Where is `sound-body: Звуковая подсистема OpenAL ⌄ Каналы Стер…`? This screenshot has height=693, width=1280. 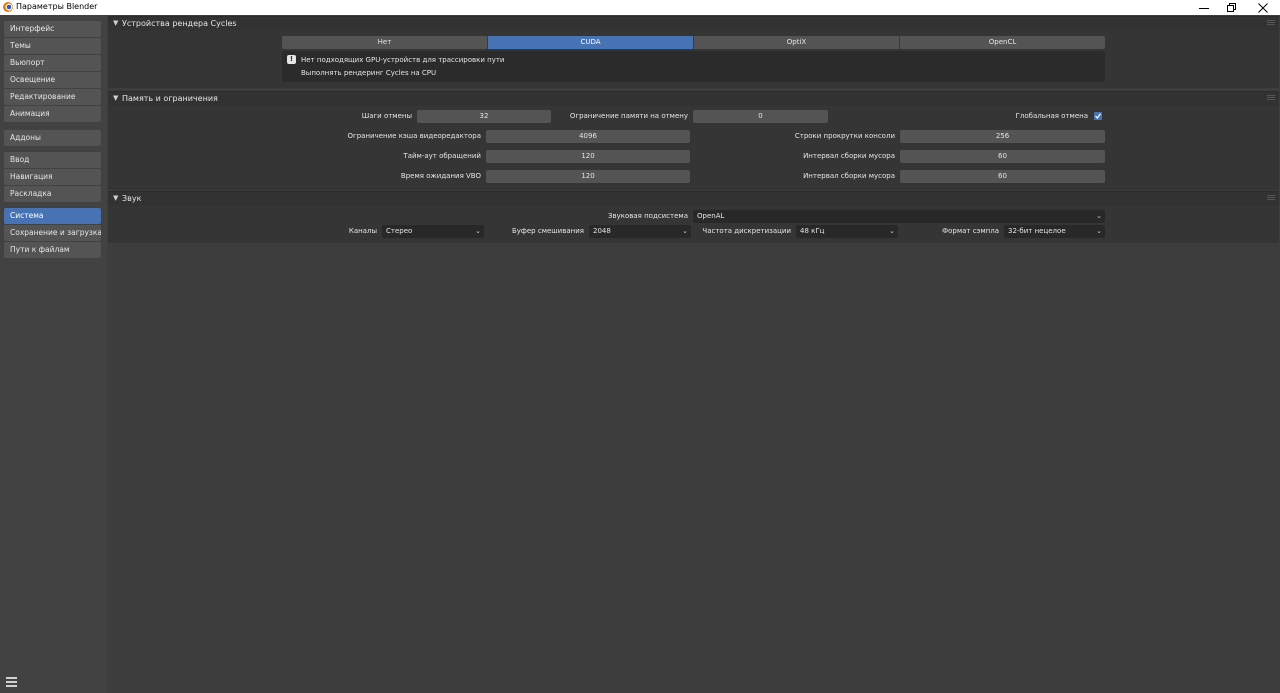 sound-body: Звуковая подсистема OpenAL ⌄ Каналы Стер… is located at coordinates (693, 224).